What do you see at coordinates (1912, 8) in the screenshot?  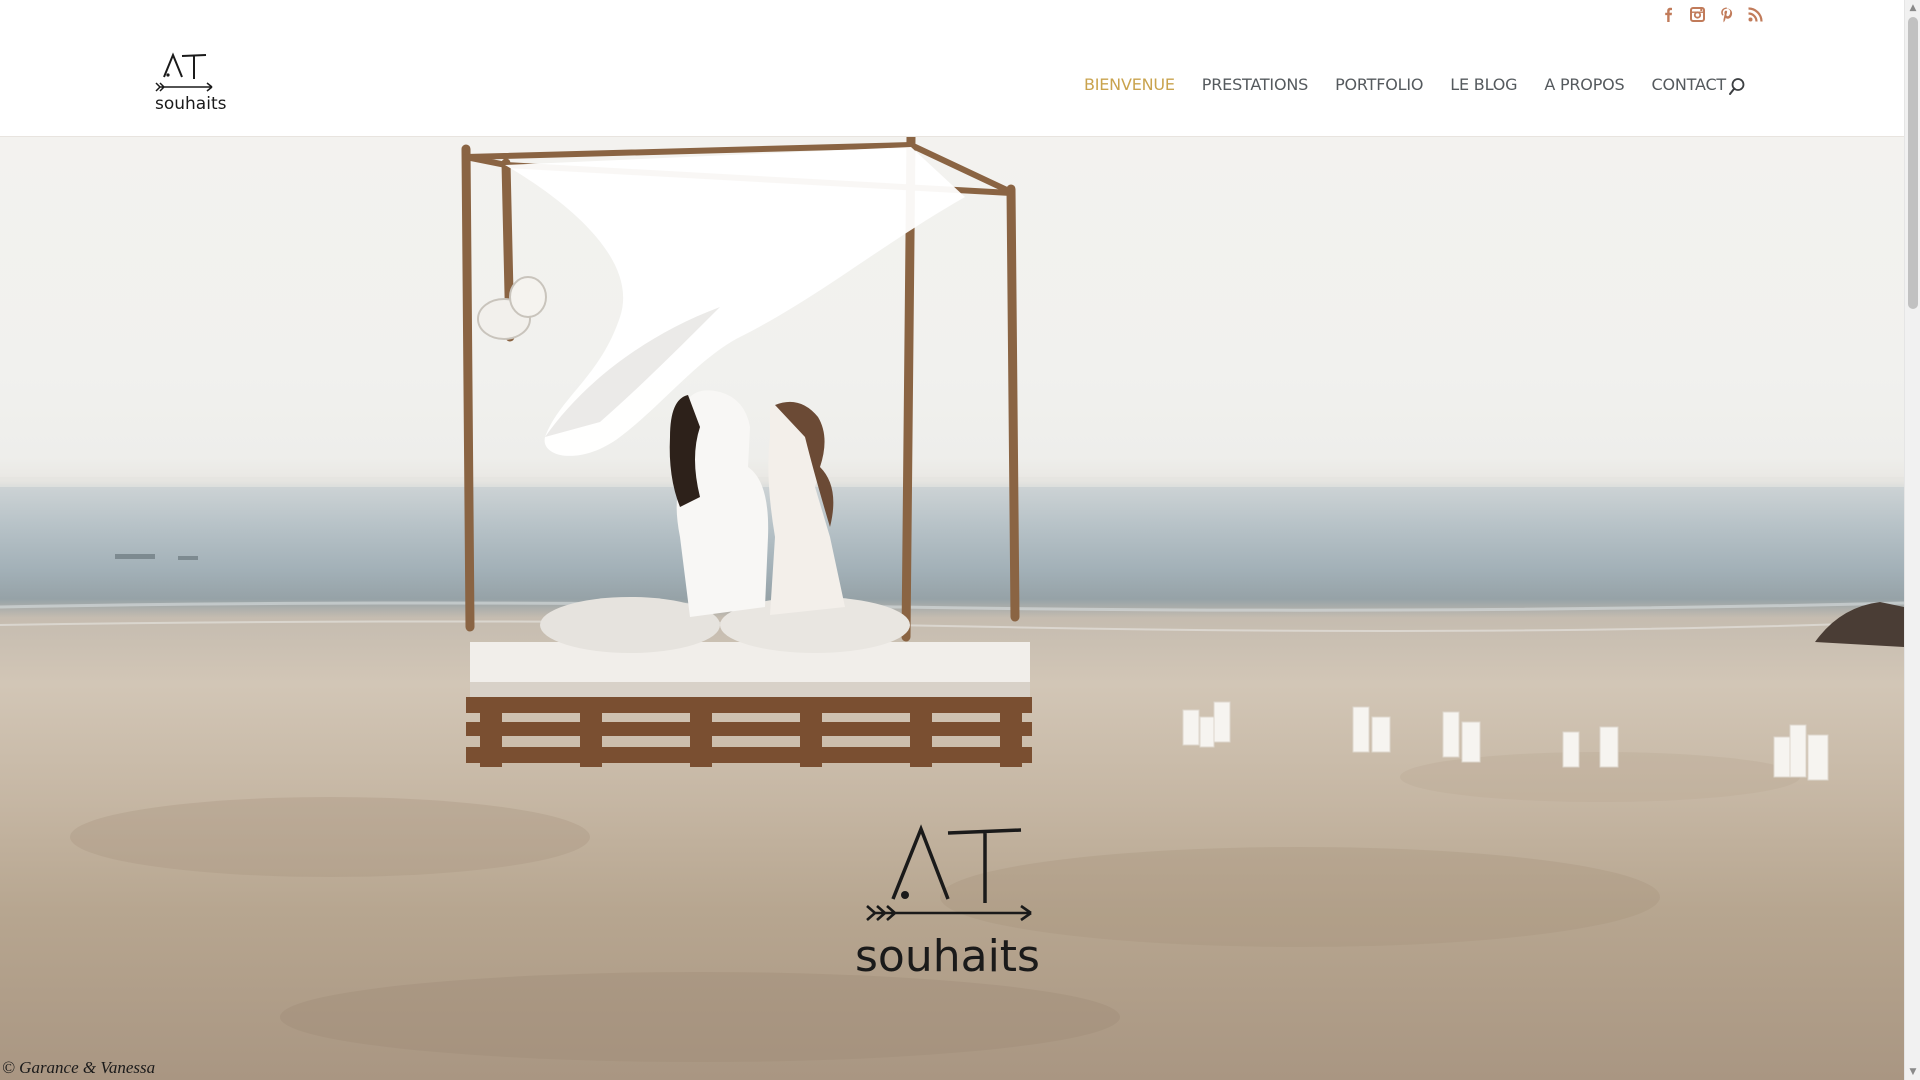 I see `scroll-up-arrow-icon: ▲` at bounding box center [1912, 8].